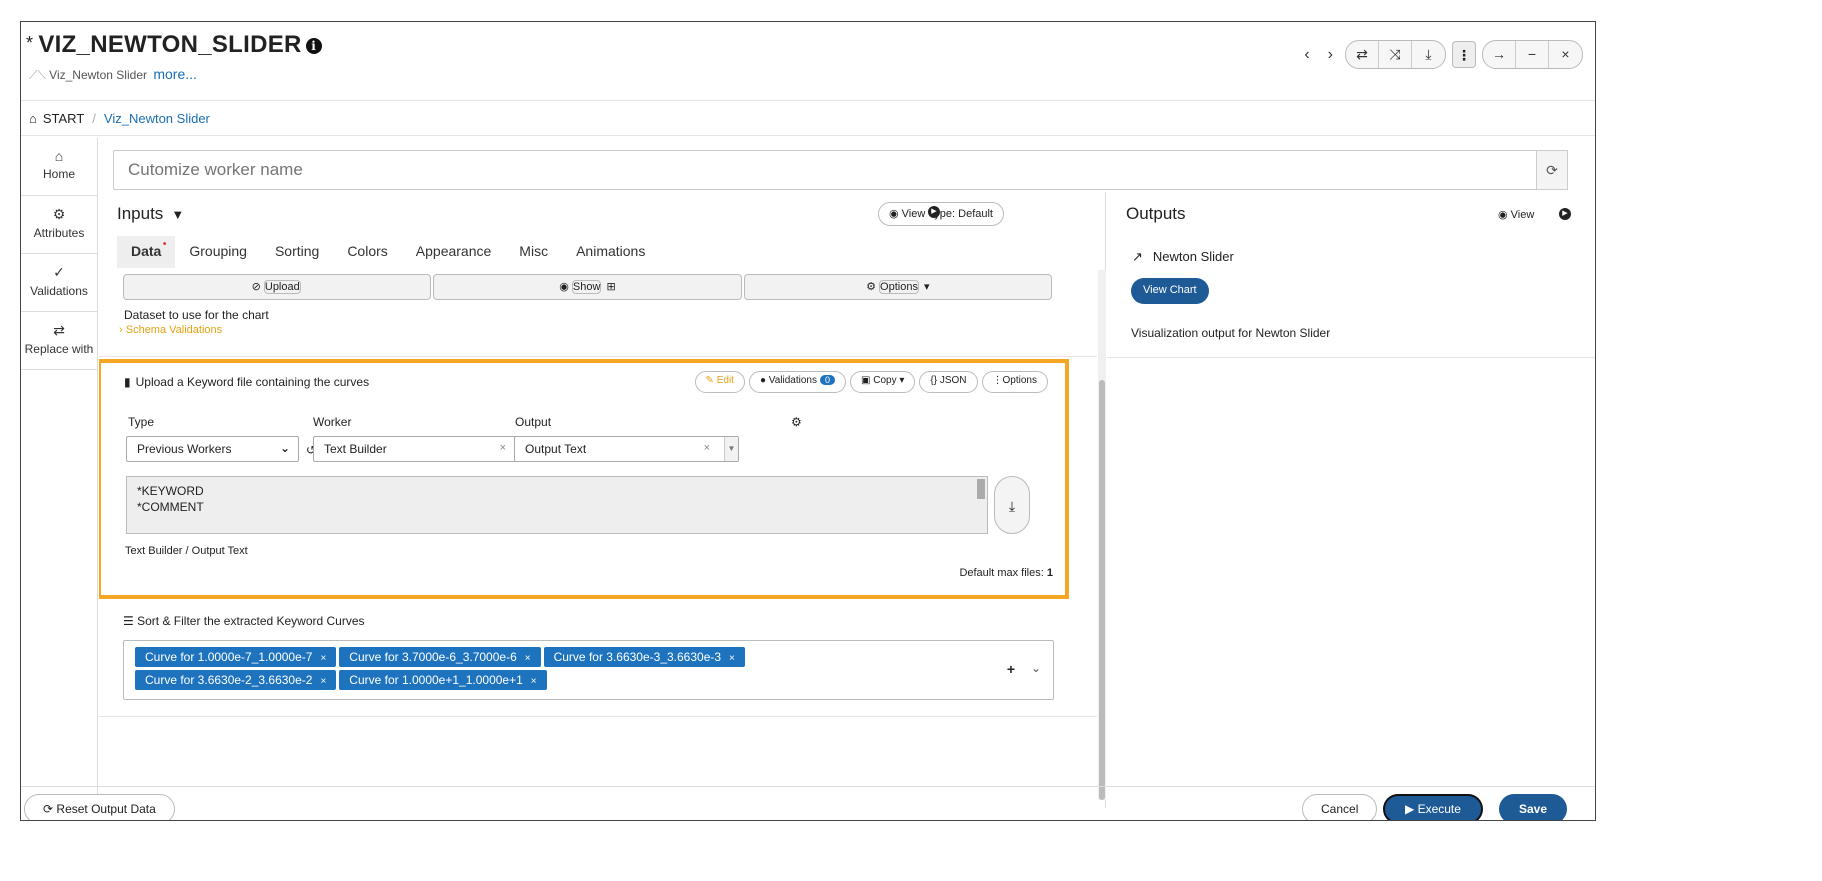  I want to click on validations-button: ● Validations 0, so click(797, 382).